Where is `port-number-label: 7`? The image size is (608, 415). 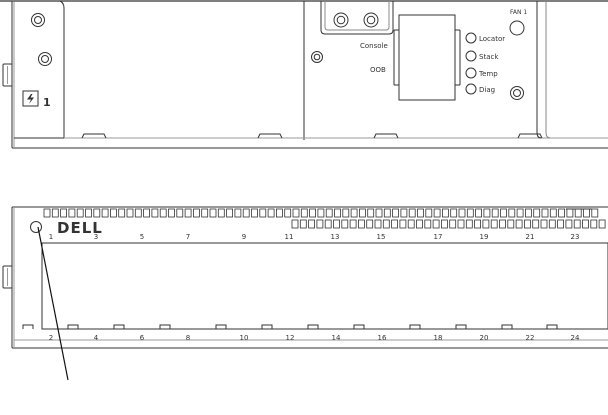 port-number-label: 7 is located at coordinates (188, 237).